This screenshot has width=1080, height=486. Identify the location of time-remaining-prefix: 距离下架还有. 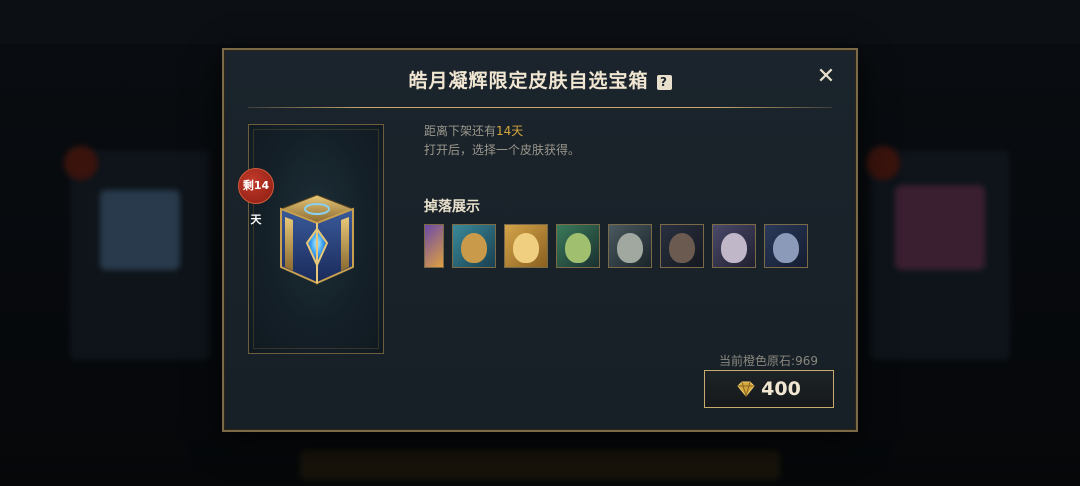
(460, 131).